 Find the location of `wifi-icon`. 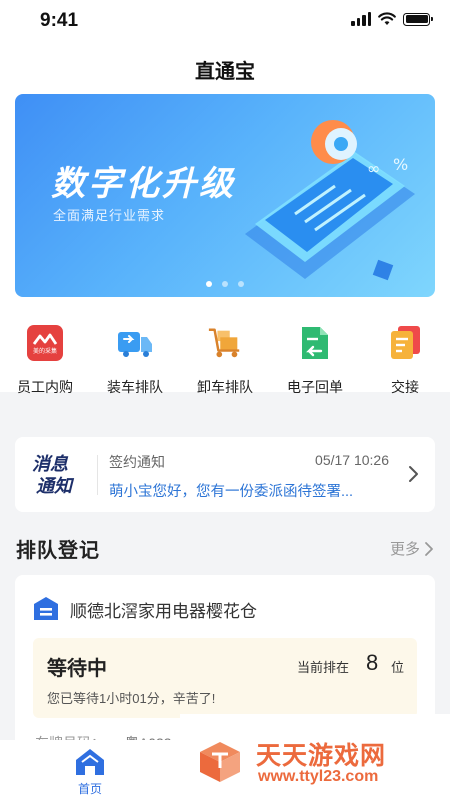

wifi-icon is located at coordinates (387, 18).